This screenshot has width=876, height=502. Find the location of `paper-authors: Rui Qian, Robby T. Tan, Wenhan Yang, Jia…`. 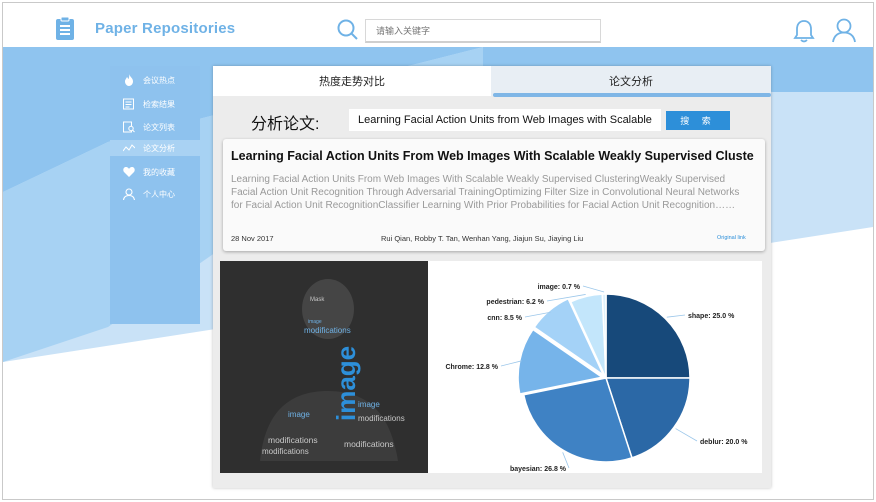

paper-authors: Rui Qian, Robby T. Tan, Wenhan Yang, Jia… is located at coordinates (482, 238).